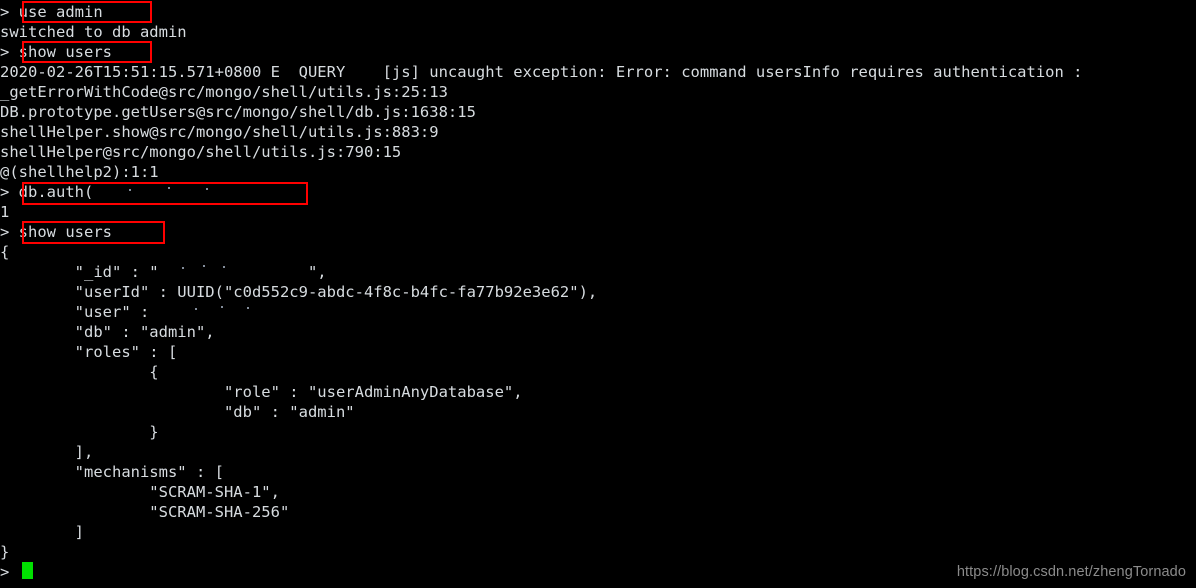 This screenshot has width=1196, height=588. What do you see at coordinates (261, 392) in the screenshot?
I see `line-text: "role" : "userAdminAnyDatabase",` at bounding box center [261, 392].